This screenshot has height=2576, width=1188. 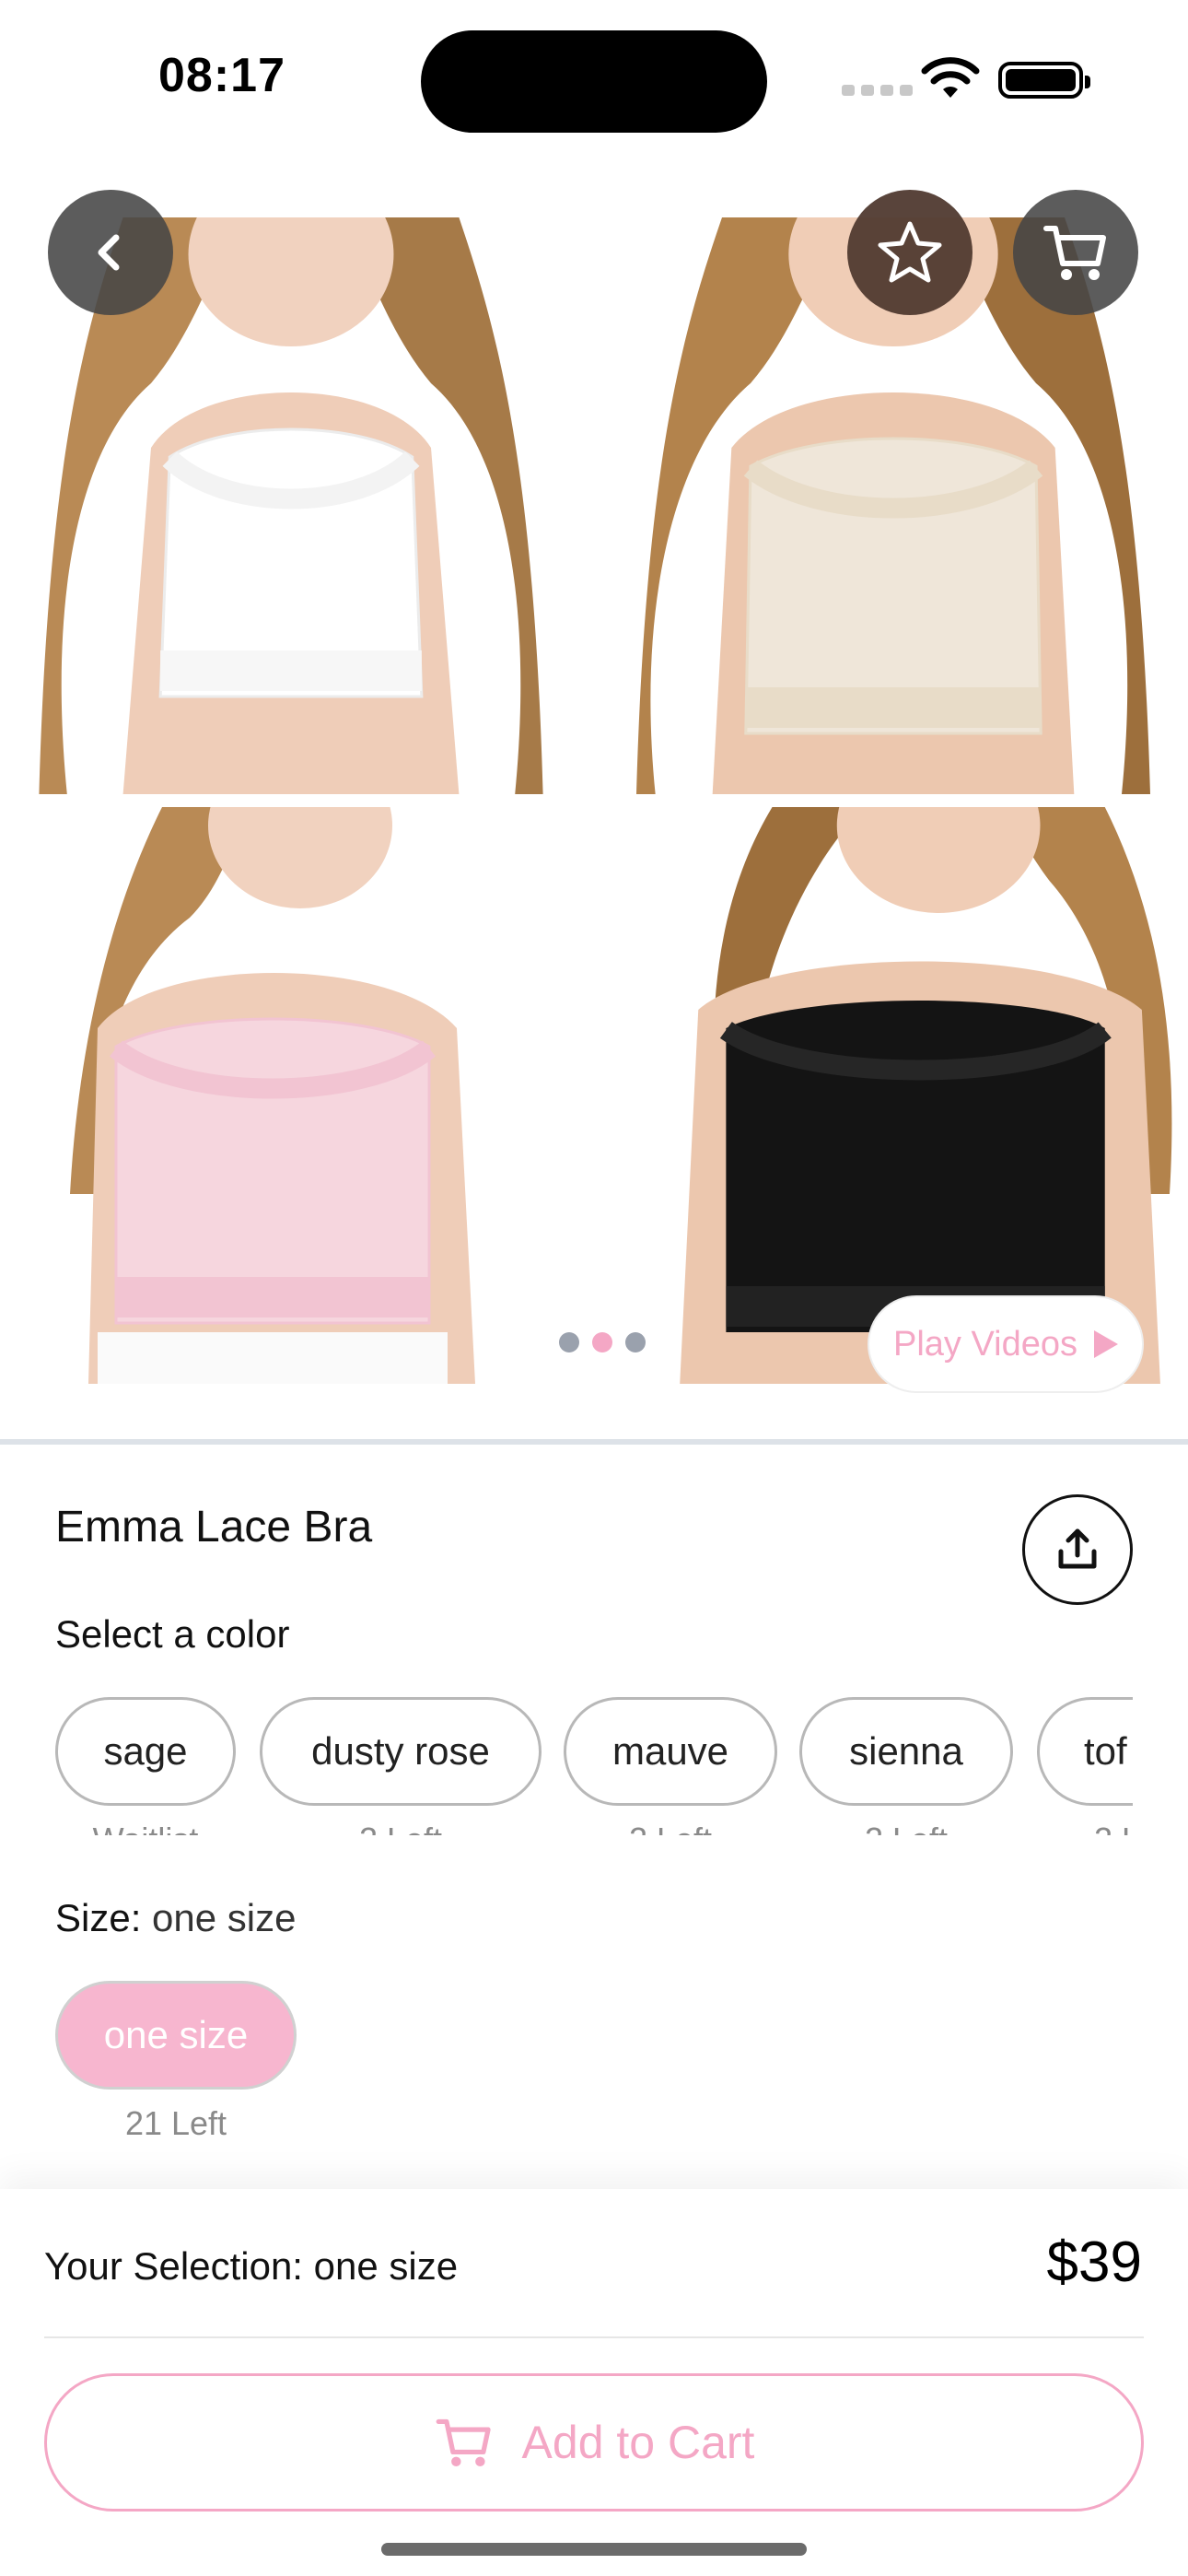 I want to click on play-videos-button: Play Videos, so click(x=1006, y=1344).